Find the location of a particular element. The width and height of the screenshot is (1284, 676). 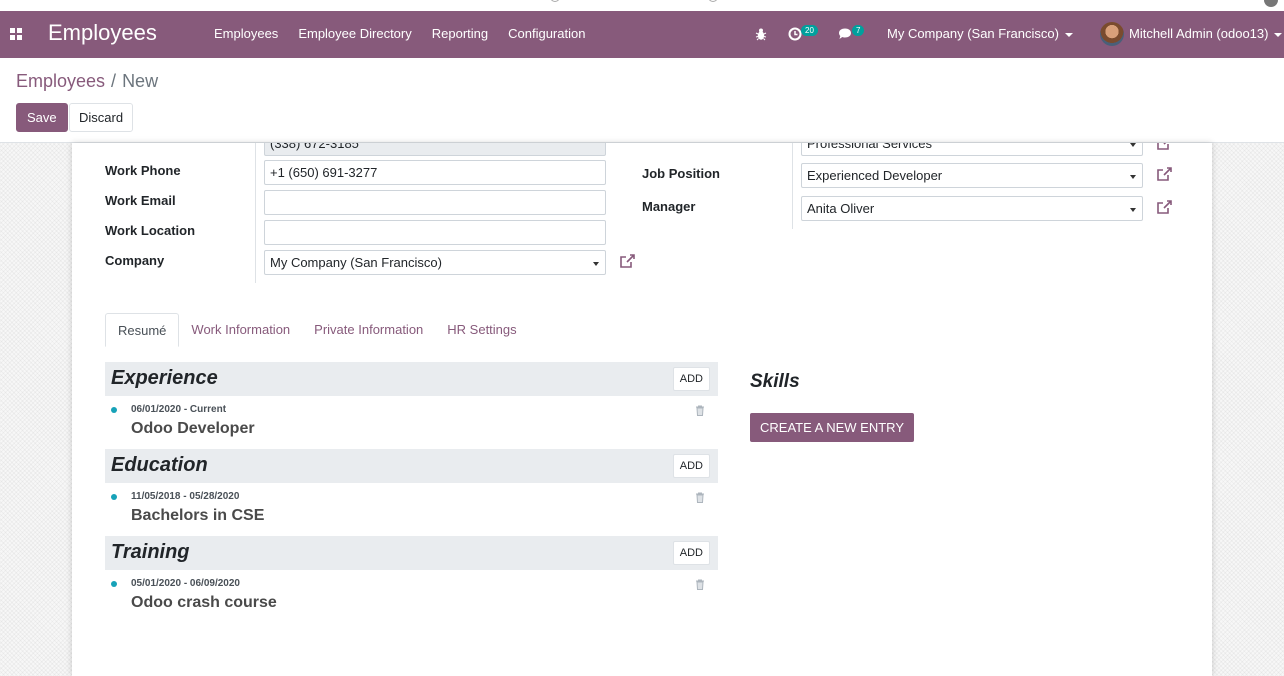

resume-section-header: Education ADD is located at coordinates (411, 466).